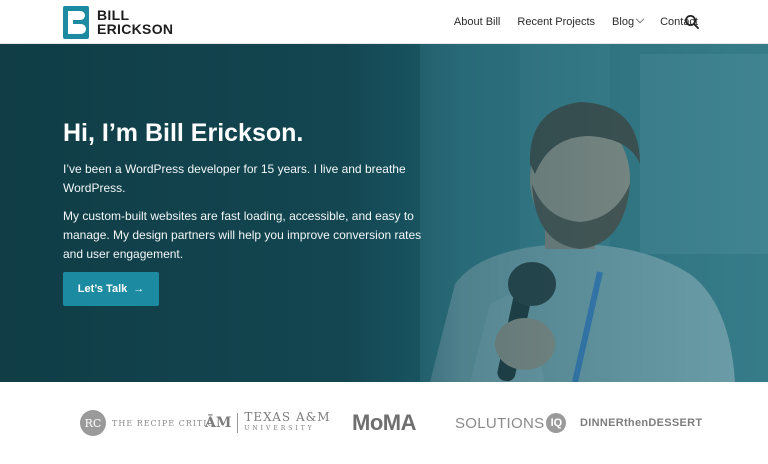 This screenshot has width=768, height=464. I want to click on logo-recipe-critic: RC THE RECIPE CRITIC, so click(147, 423).